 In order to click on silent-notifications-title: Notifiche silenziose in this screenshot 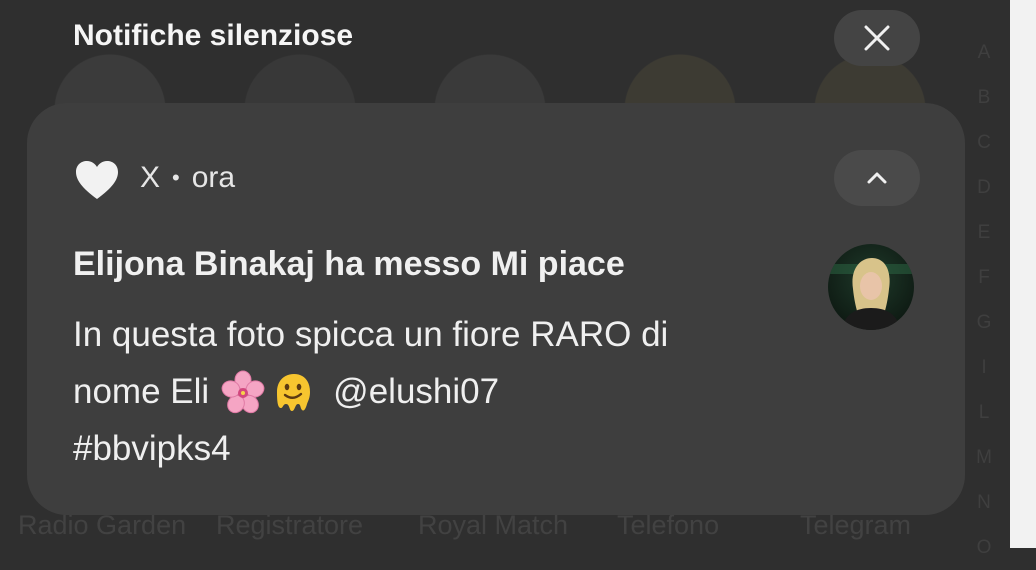, I will do `click(213, 35)`.